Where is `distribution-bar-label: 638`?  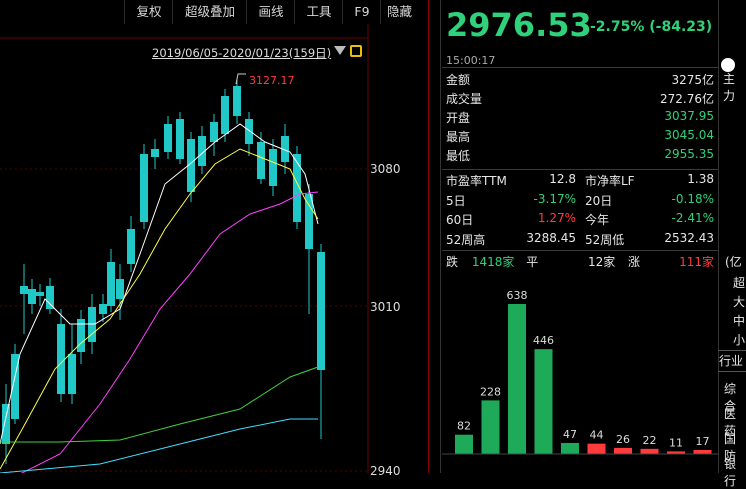 distribution-bar-label: 638 is located at coordinates (517, 295).